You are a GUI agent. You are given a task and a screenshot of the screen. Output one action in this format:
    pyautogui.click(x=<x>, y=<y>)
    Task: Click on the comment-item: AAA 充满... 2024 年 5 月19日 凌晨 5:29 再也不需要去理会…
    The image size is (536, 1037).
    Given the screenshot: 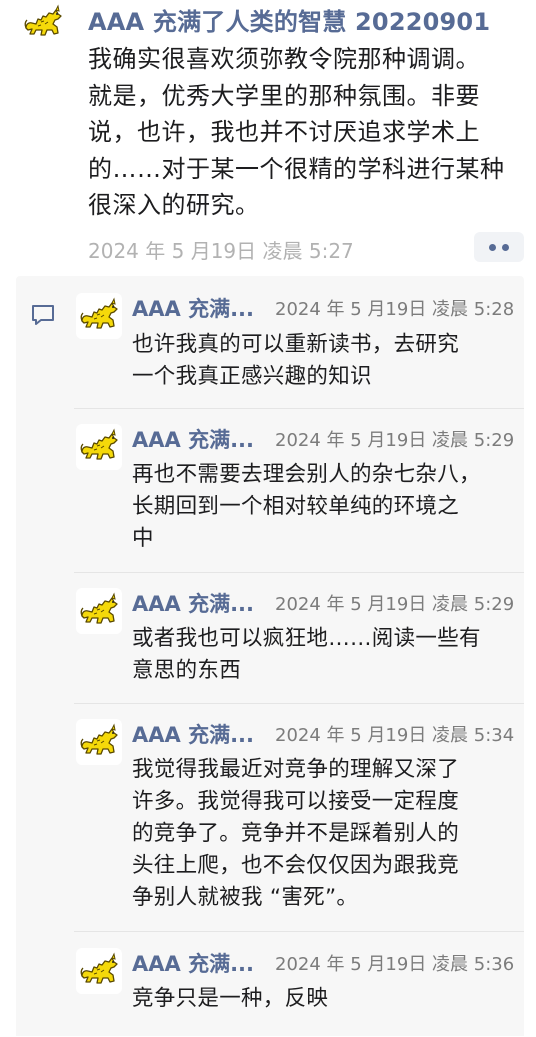 What is the action you would take?
    pyautogui.click(x=299, y=490)
    